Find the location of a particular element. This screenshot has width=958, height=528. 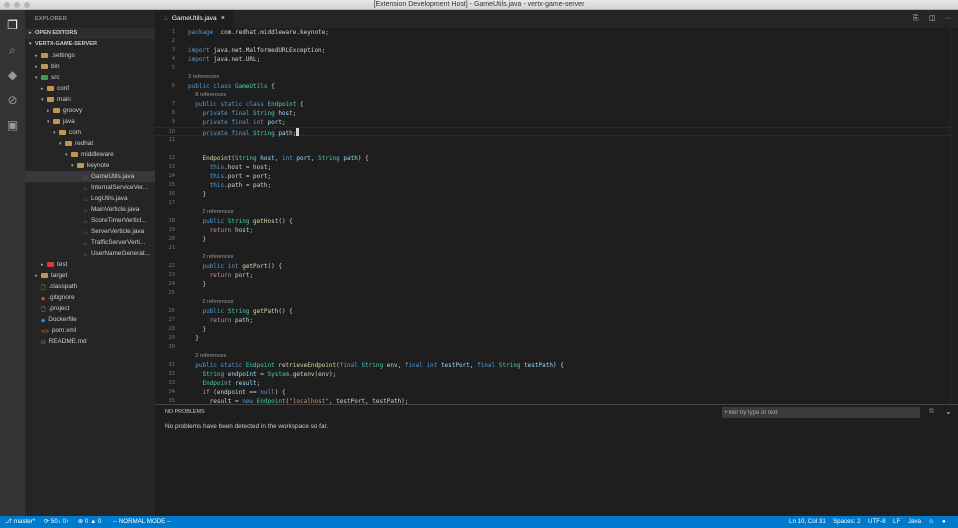

close-window-button is located at coordinates (7, 5).